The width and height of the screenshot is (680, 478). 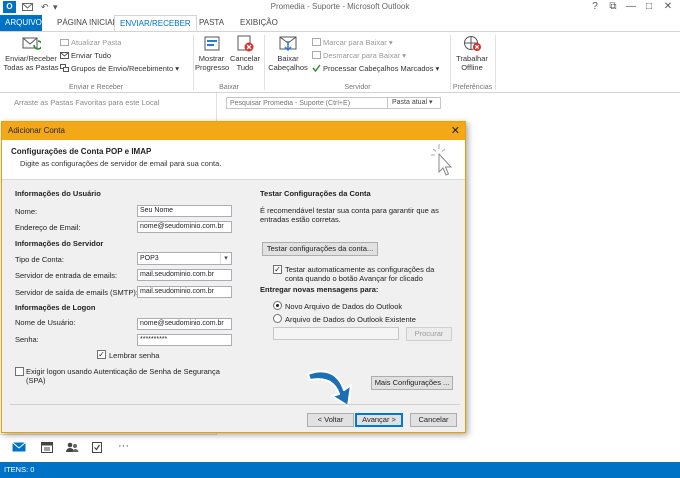 I want to click on process-marked-headers-button: Processar Cabeçalhos Marcados ▾, so click(x=375, y=68).